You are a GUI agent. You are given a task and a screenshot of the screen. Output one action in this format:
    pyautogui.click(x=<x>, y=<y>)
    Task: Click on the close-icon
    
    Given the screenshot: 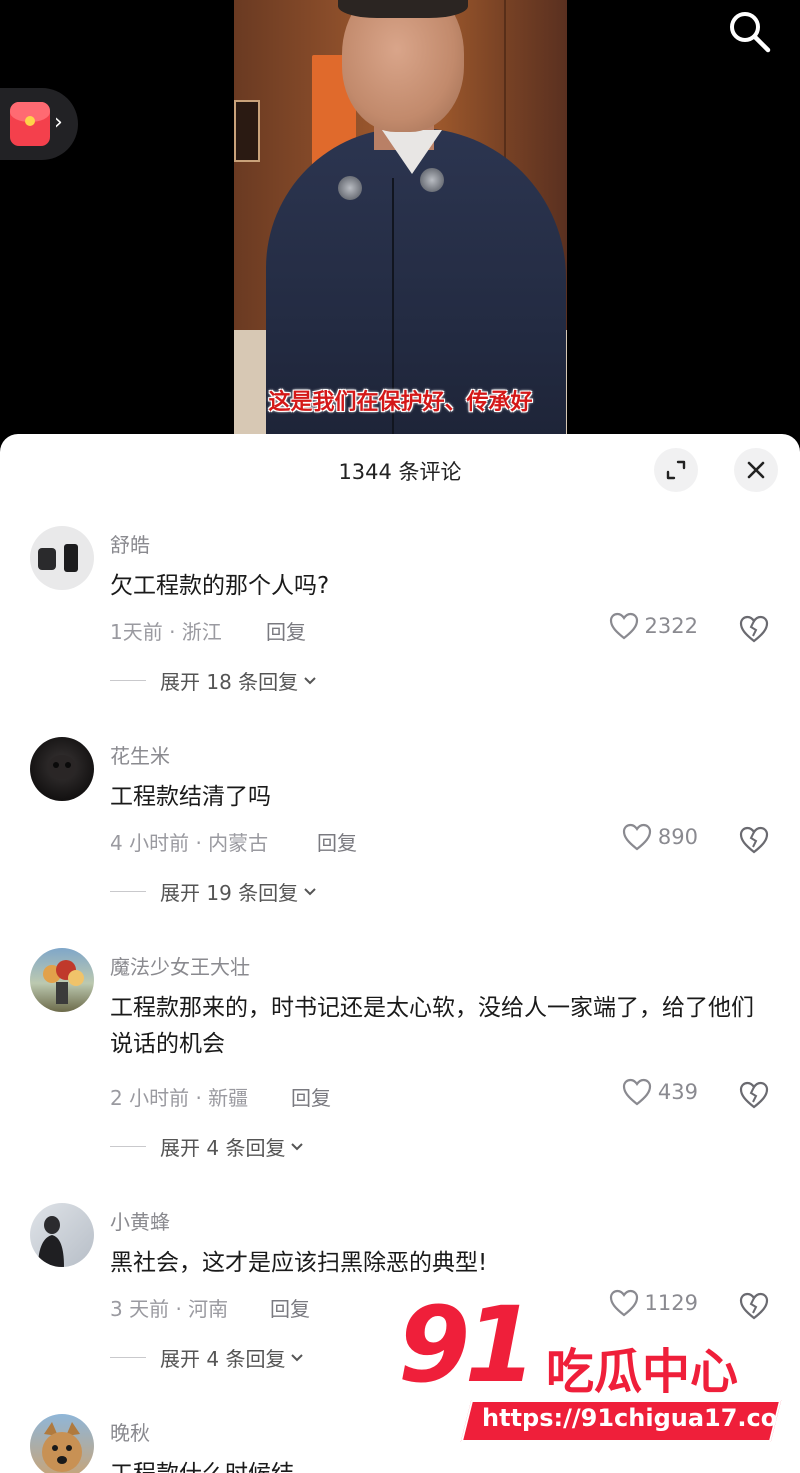 What is the action you would take?
    pyautogui.click(x=756, y=470)
    